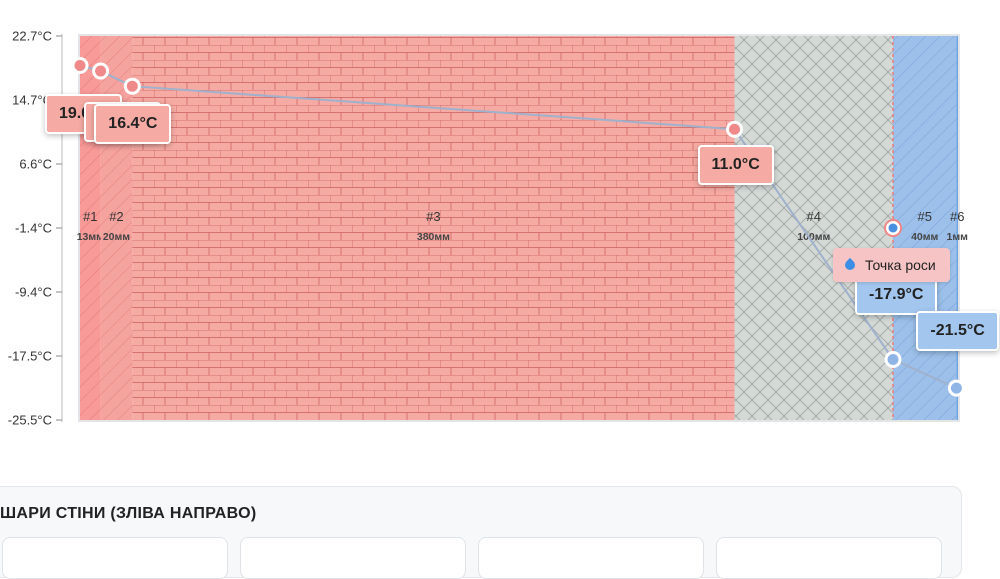 The width and height of the screenshot is (1000, 579). What do you see at coordinates (33, 292) in the screenshot?
I see `y-tick-label: -9.4°C` at bounding box center [33, 292].